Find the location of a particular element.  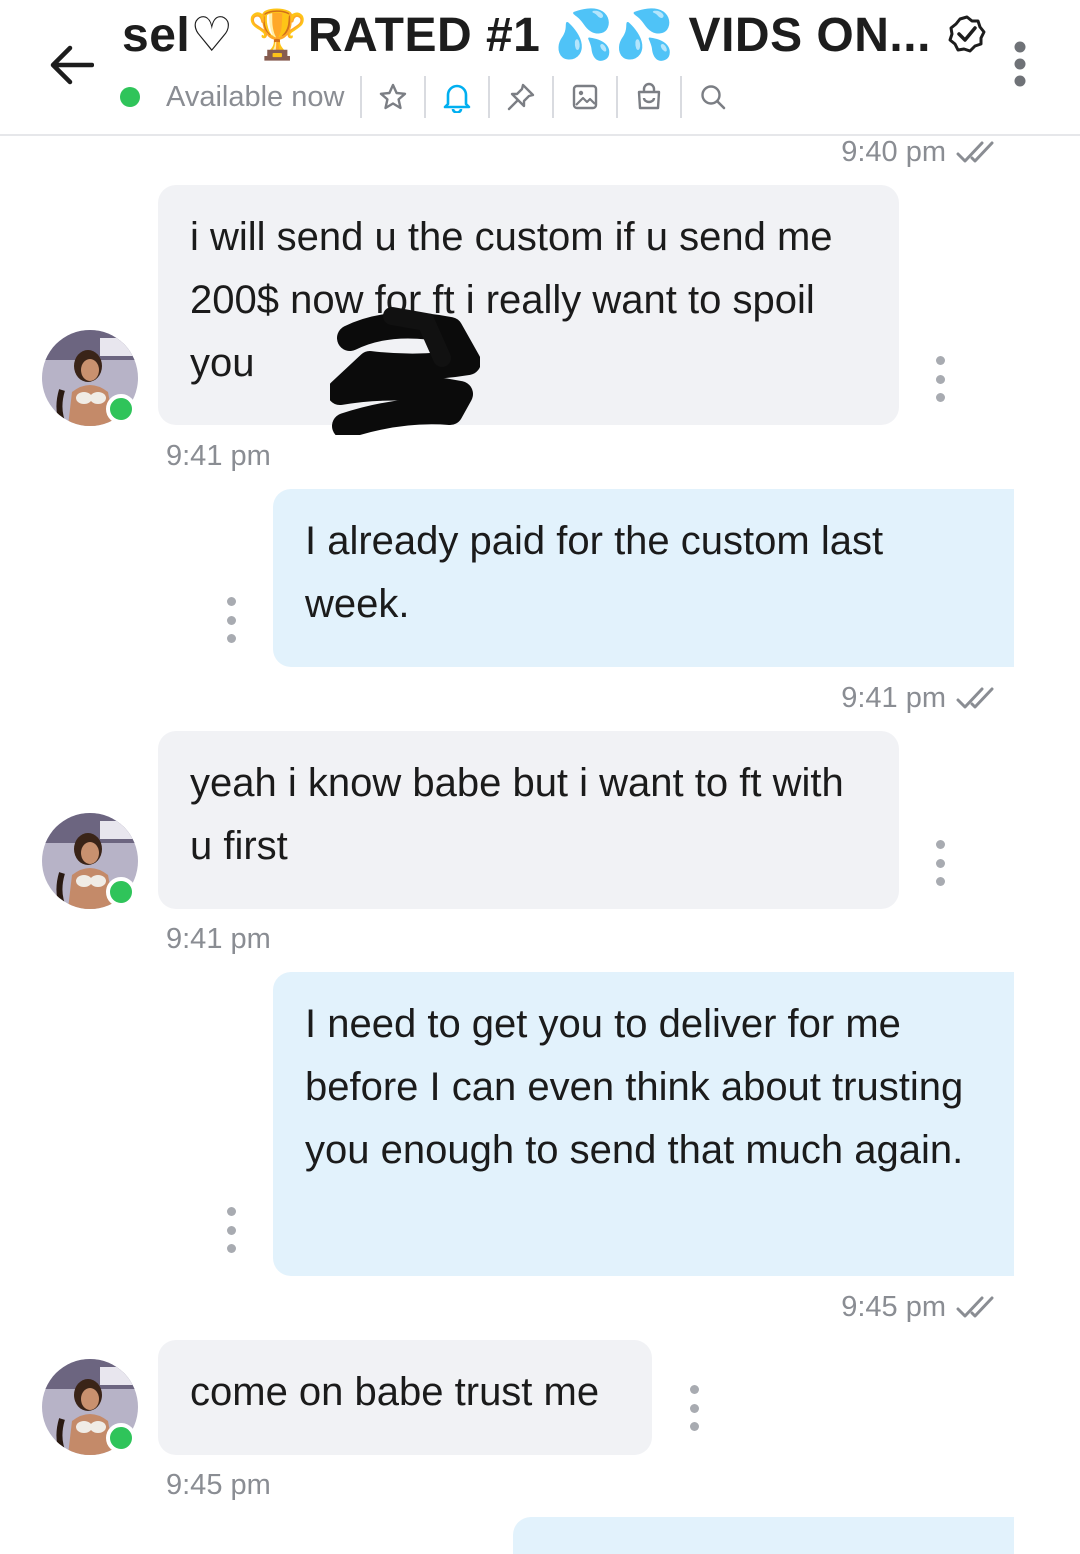

more-options-button is located at coordinates (1020, 64).